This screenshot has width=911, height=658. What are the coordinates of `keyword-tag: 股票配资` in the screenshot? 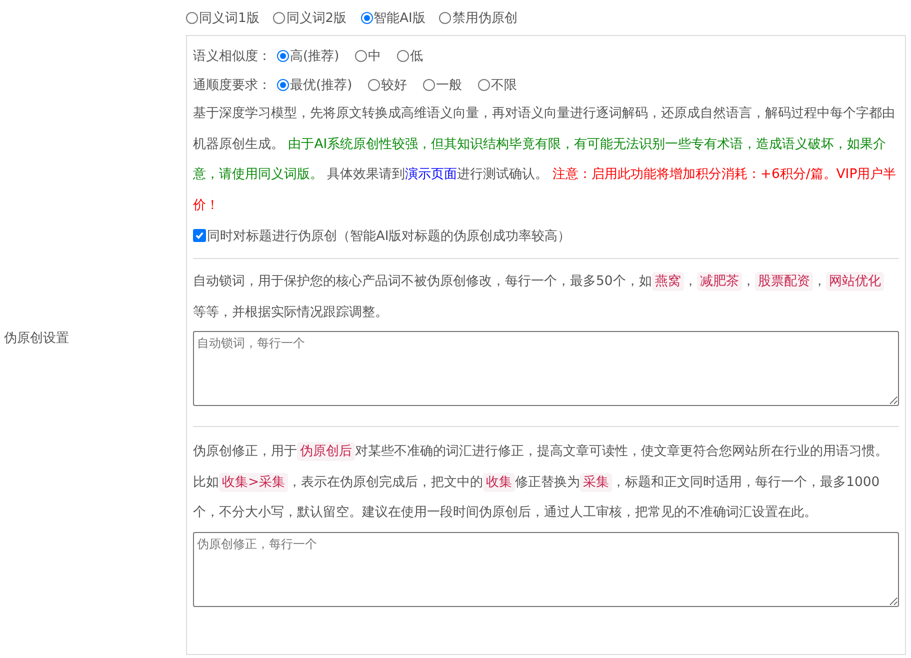 It's located at (783, 281).